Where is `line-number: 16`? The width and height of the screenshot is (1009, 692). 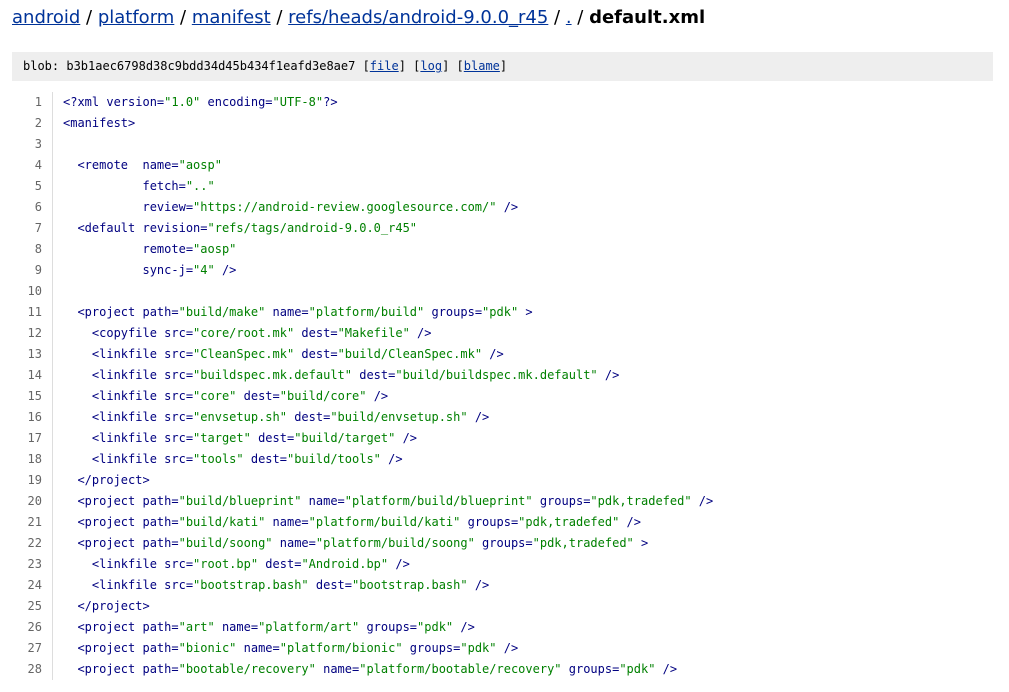
line-number: 16 is located at coordinates (32, 417).